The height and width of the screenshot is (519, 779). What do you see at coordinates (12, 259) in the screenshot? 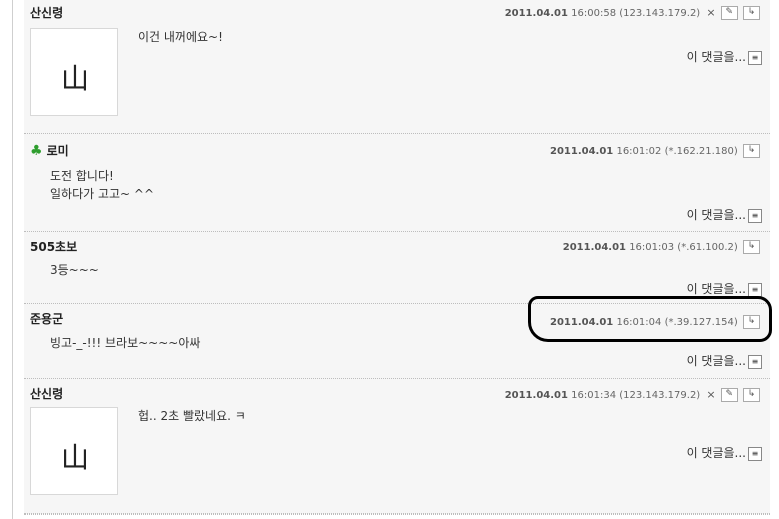
I see `left-border` at bounding box center [12, 259].